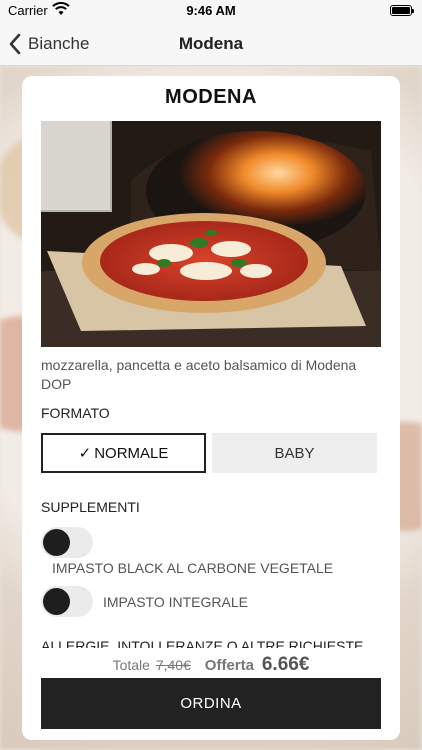 Image resolution: width=422 pixels, height=750 pixels. I want to click on supplement-toggle-black, so click(67, 542).